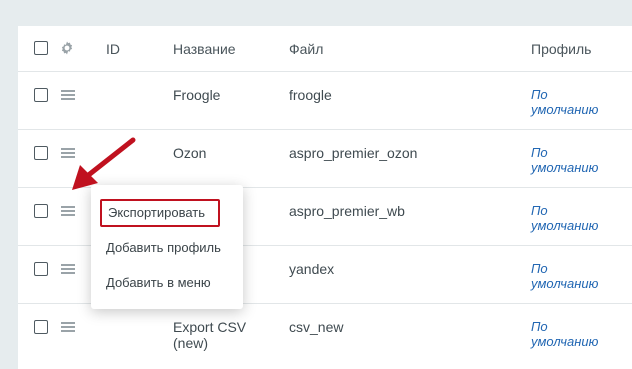  Describe the element at coordinates (210, 327) in the screenshot. I see `row-name-line-1: Export CSV` at that location.